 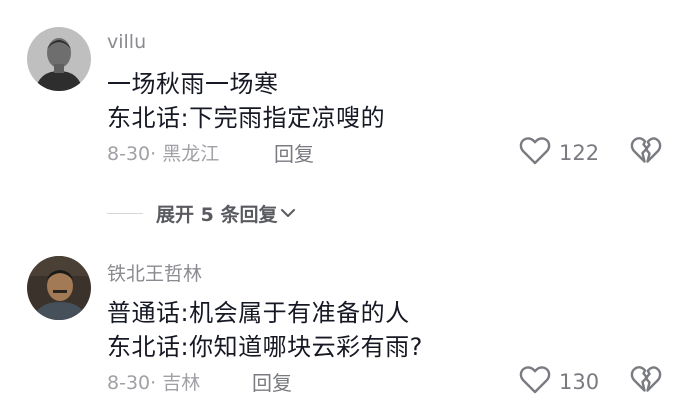 What do you see at coordinates (193, 84) in the screenshot?
I see `comment-text-line: 一场秋雨一场寒` at bounding box center [193, 84].